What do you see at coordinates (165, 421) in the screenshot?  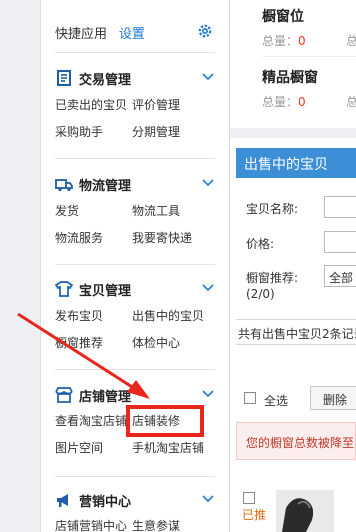 I see `annotation-highlight-box` at bounding box center [165, 421].